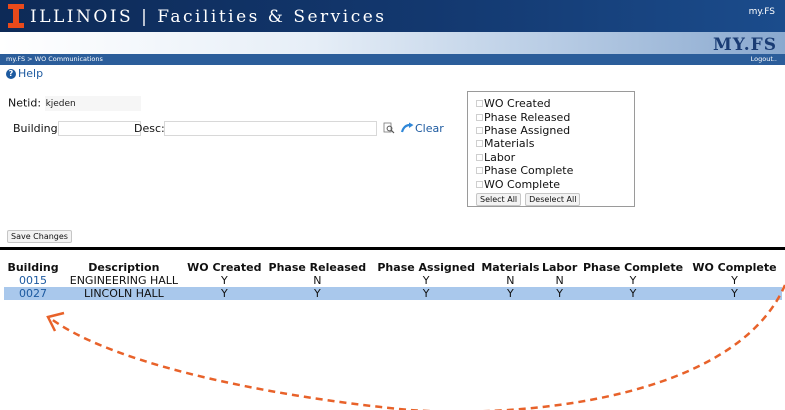 This screenshot has width=785, height=410. I want to click on netid-row: Netid:, so click(74, 103).